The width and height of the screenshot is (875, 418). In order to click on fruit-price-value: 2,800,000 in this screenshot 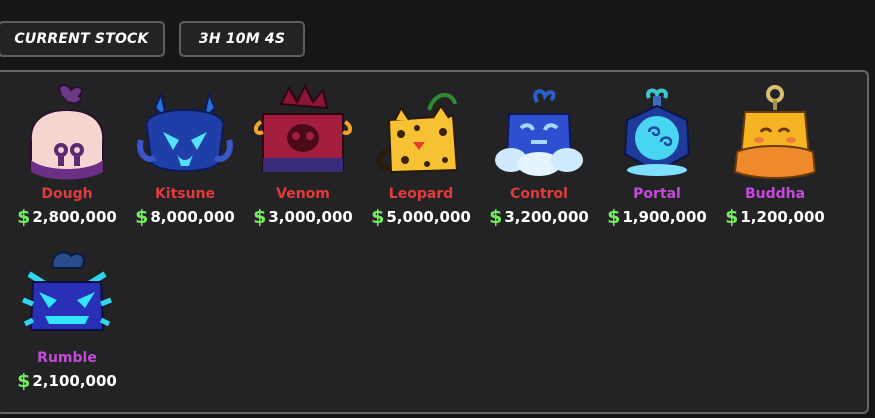, I will do `click(74, 217)`.